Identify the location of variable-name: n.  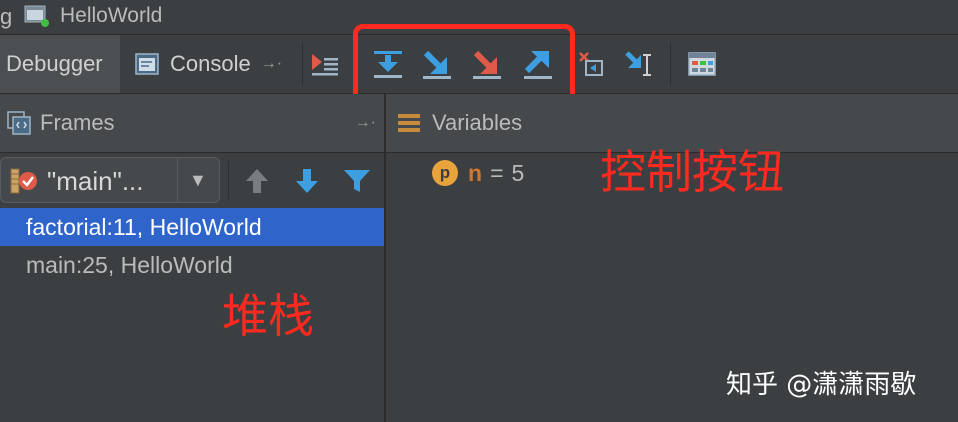
(475, 172).